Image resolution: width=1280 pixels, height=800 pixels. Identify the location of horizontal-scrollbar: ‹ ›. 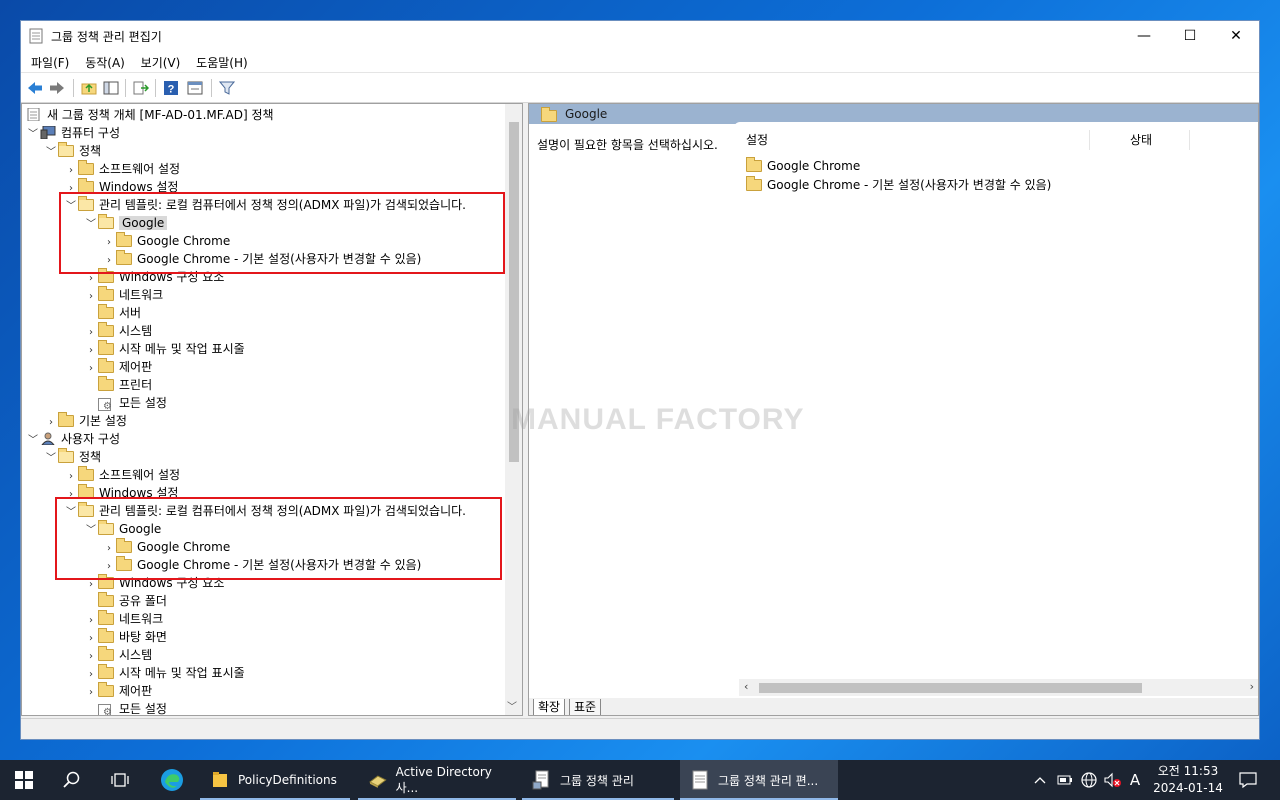
(998, 687).